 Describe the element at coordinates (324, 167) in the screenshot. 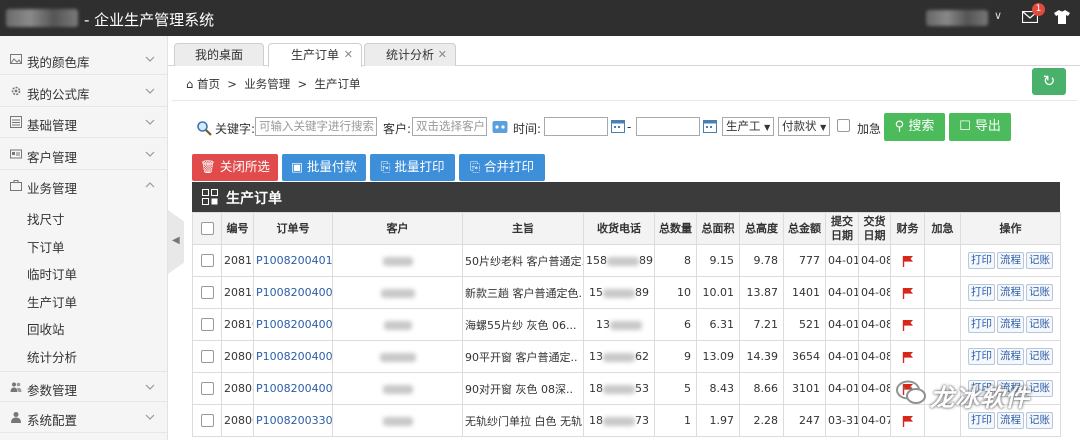

I see `batch-pay-button: ▣ 批量付款` at that location.